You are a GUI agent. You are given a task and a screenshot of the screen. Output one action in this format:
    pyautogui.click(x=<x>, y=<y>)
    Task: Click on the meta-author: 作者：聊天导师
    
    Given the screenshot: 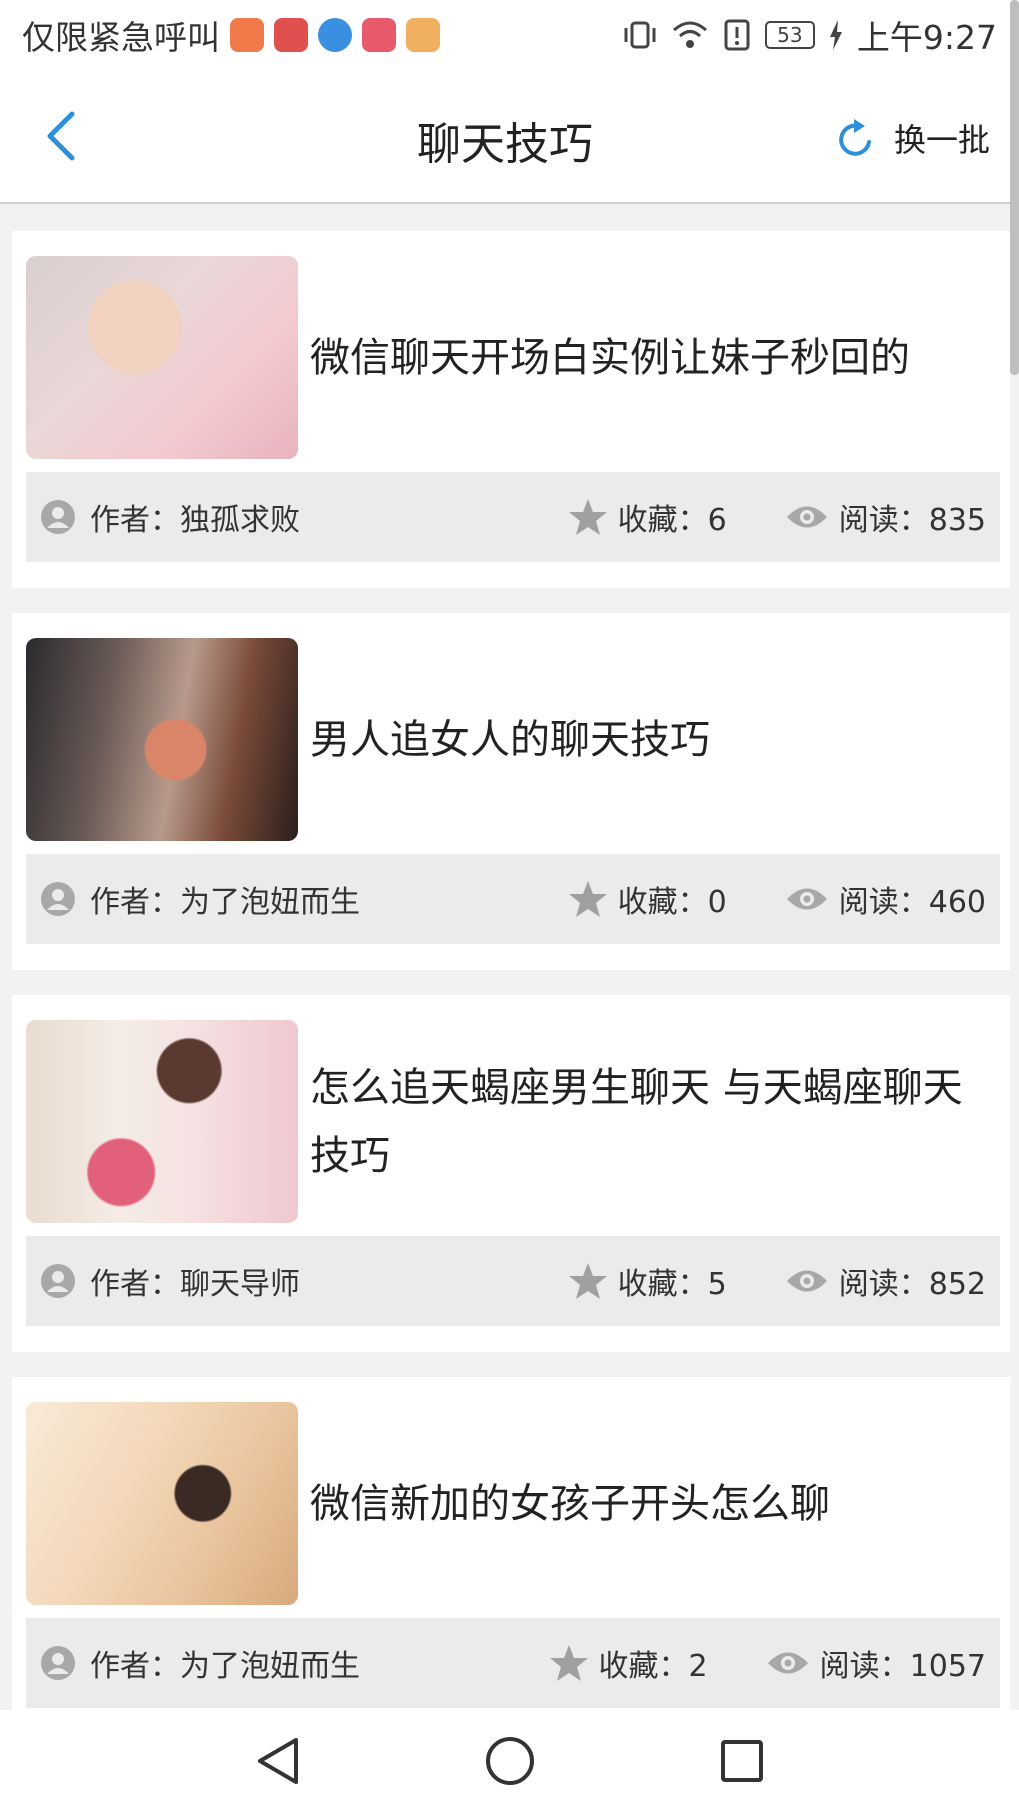 What is the action you would take?
    pyautogui.click(x=275, y=1281)
    